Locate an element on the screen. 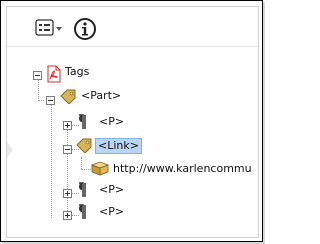 This screenshot has width=320, height=244. panel-resize-grip is located at coordinates (10, 150).